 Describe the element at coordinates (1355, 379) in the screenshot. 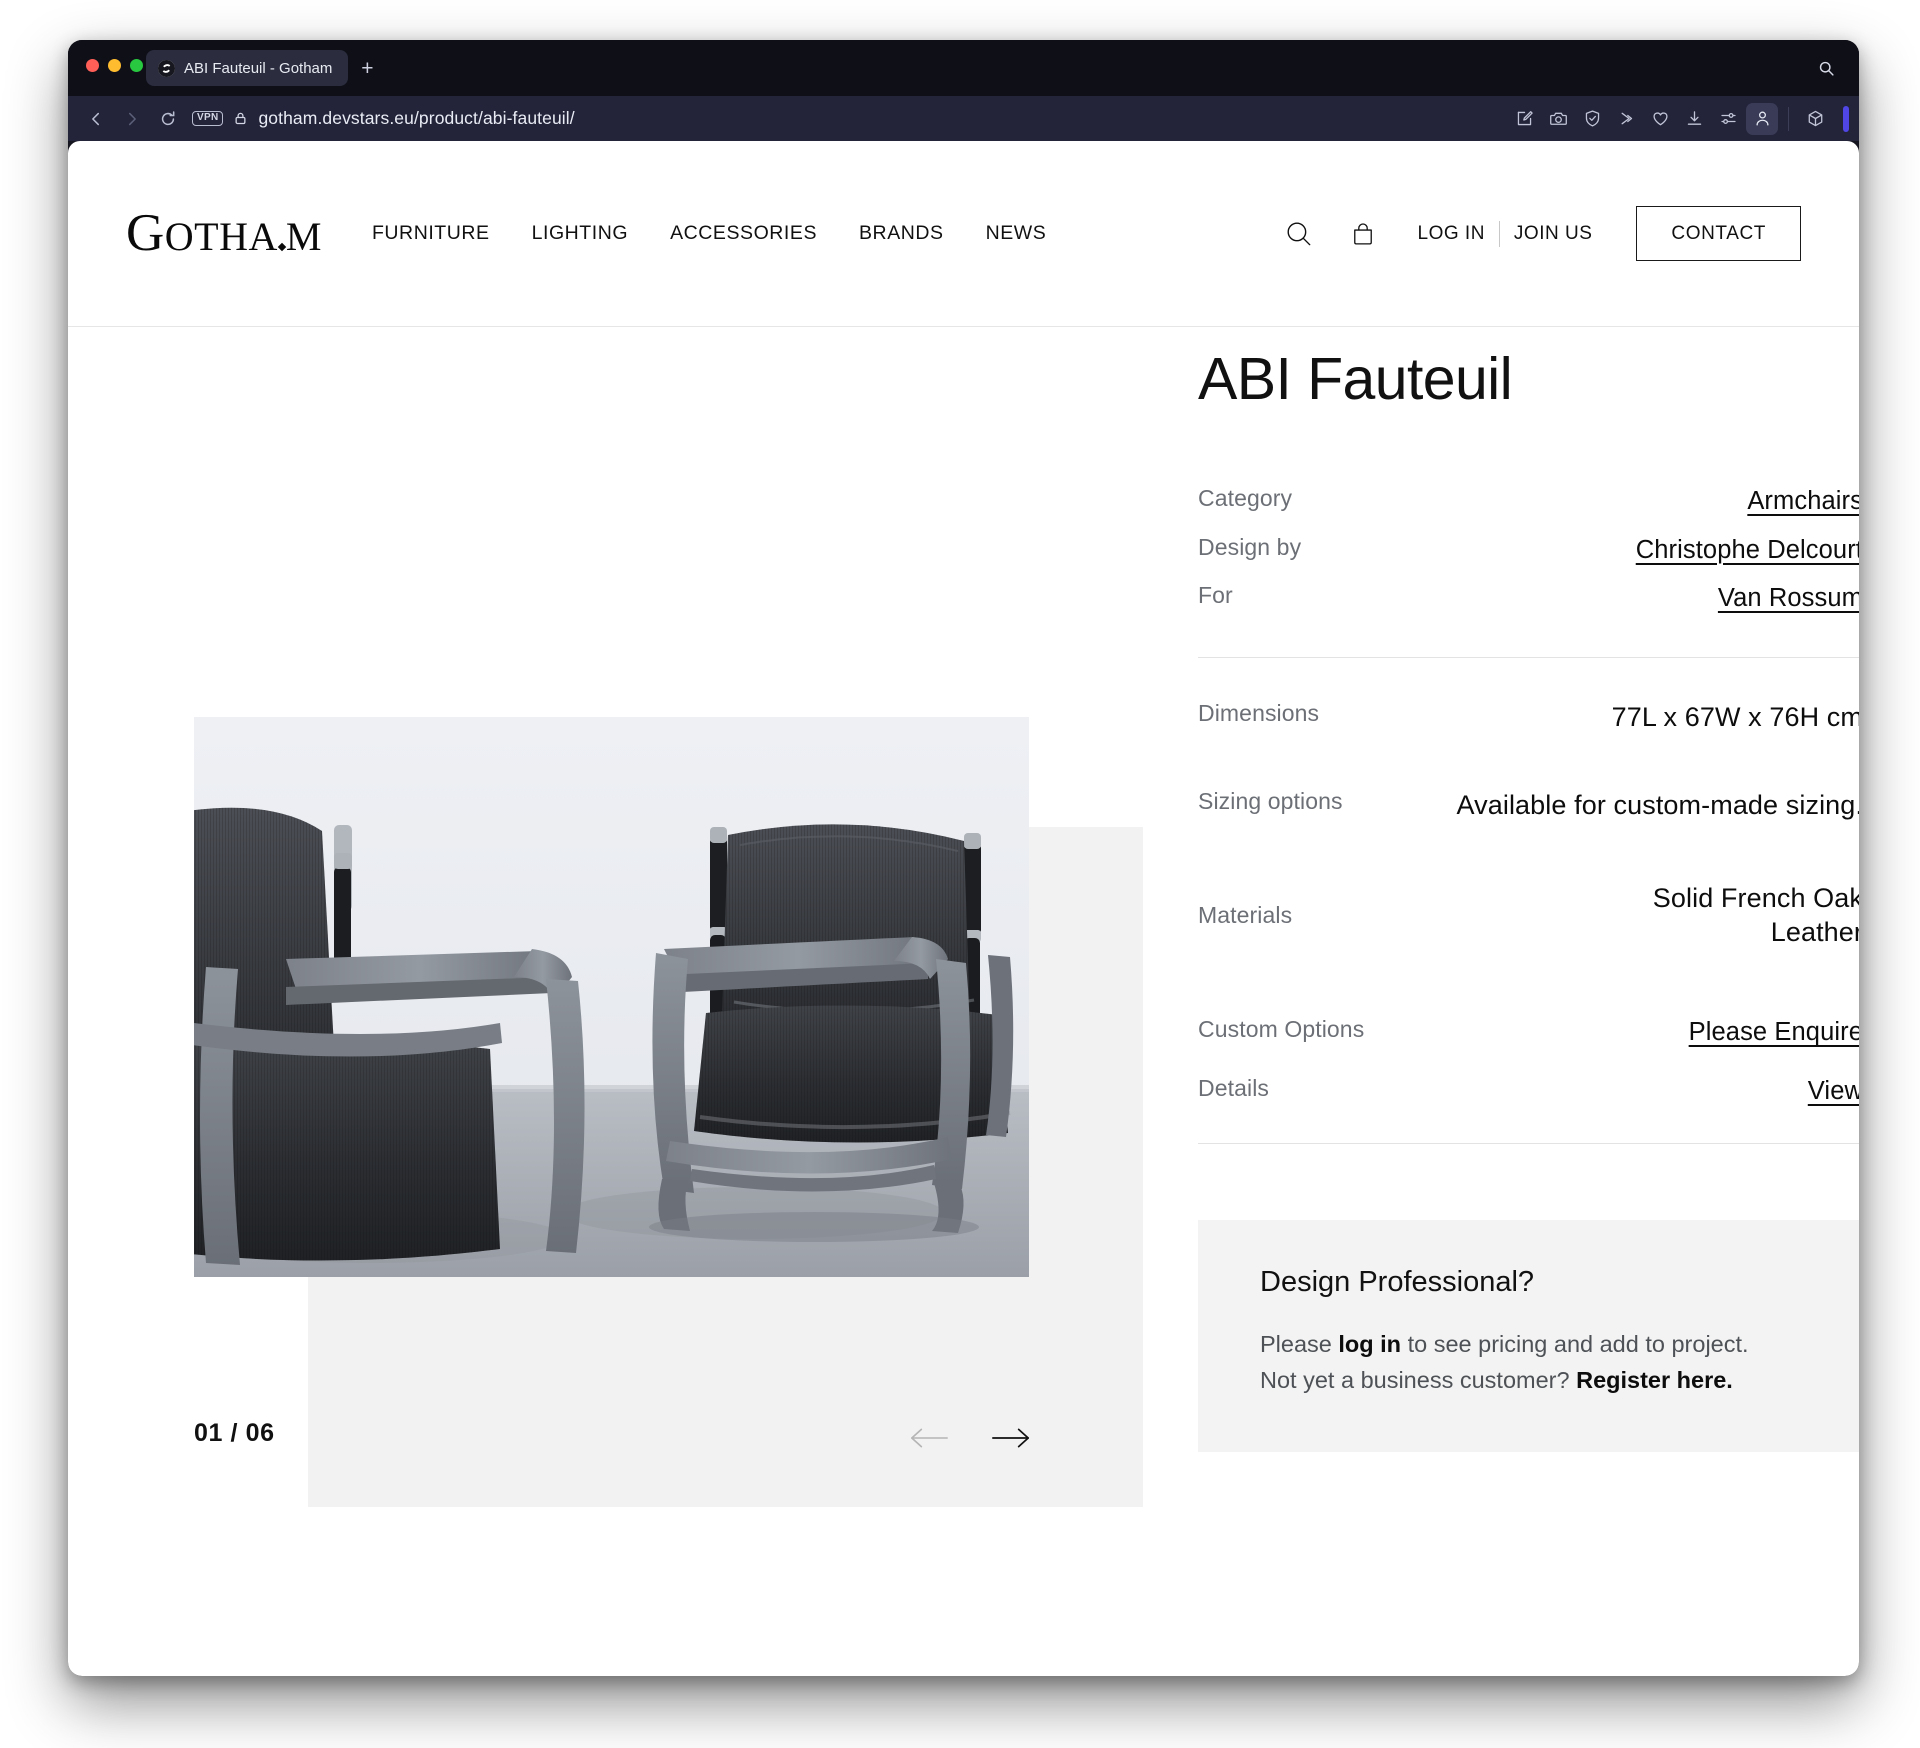

I see `page-title: ABI Fauteuil` at that location.